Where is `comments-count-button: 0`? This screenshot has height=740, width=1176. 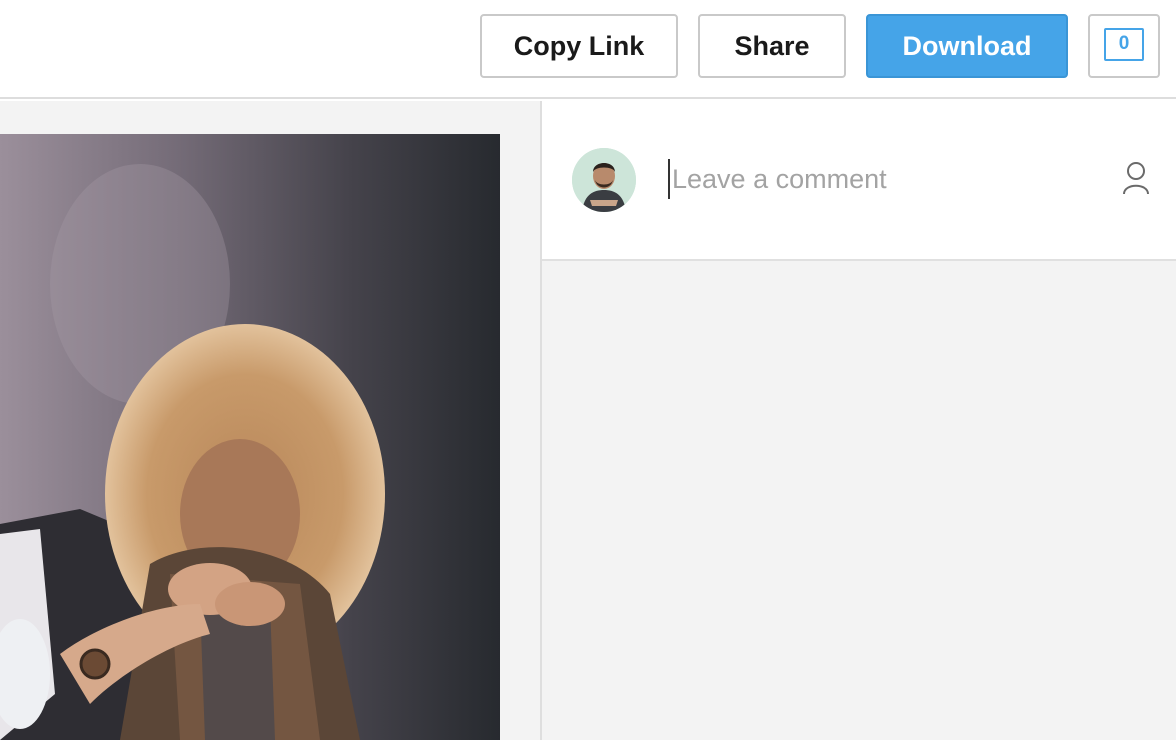
comments-count-button: 0 is located at coordinates (1124, 46).